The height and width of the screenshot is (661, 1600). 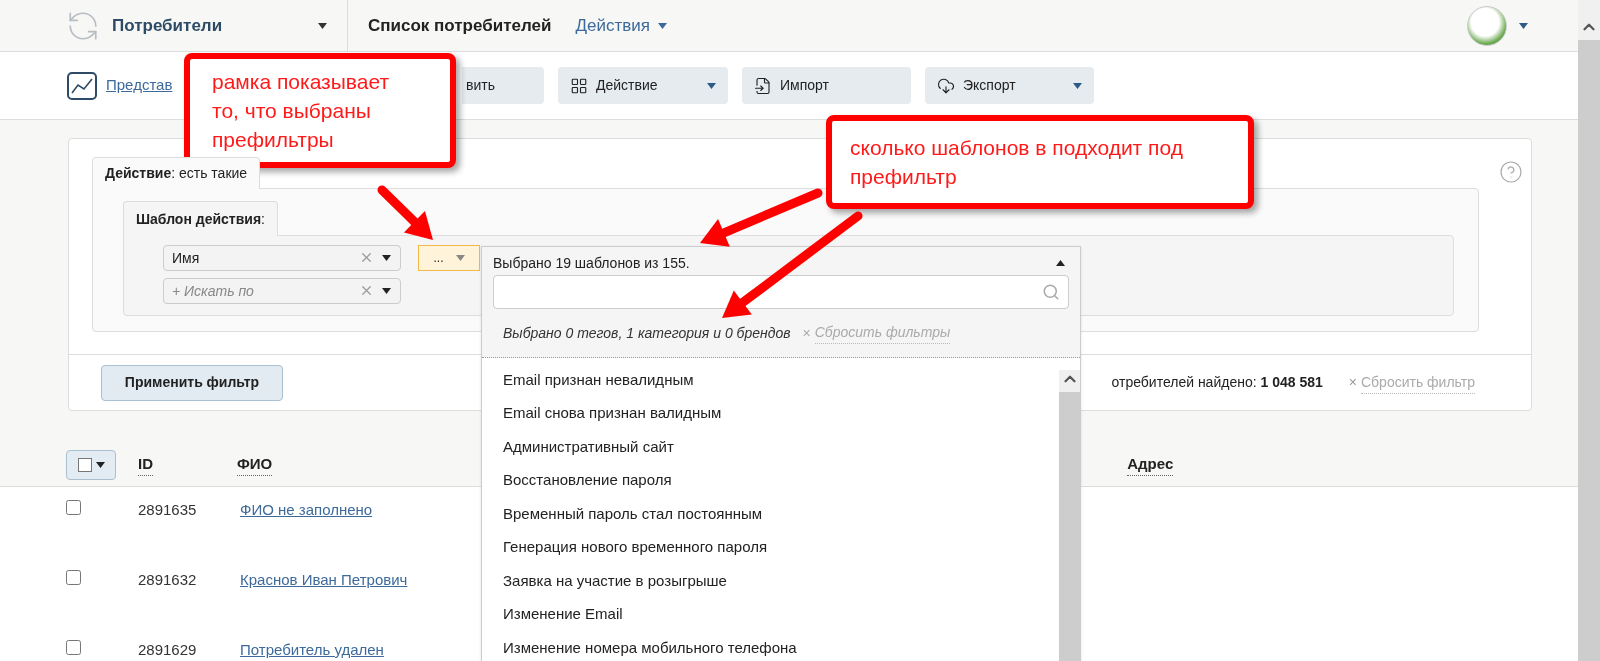 What do you see at coordinates (306, 510) in the screenshot?
I see `customer-name-link: ФИО не заполнено` at bounding box center [306, 510].